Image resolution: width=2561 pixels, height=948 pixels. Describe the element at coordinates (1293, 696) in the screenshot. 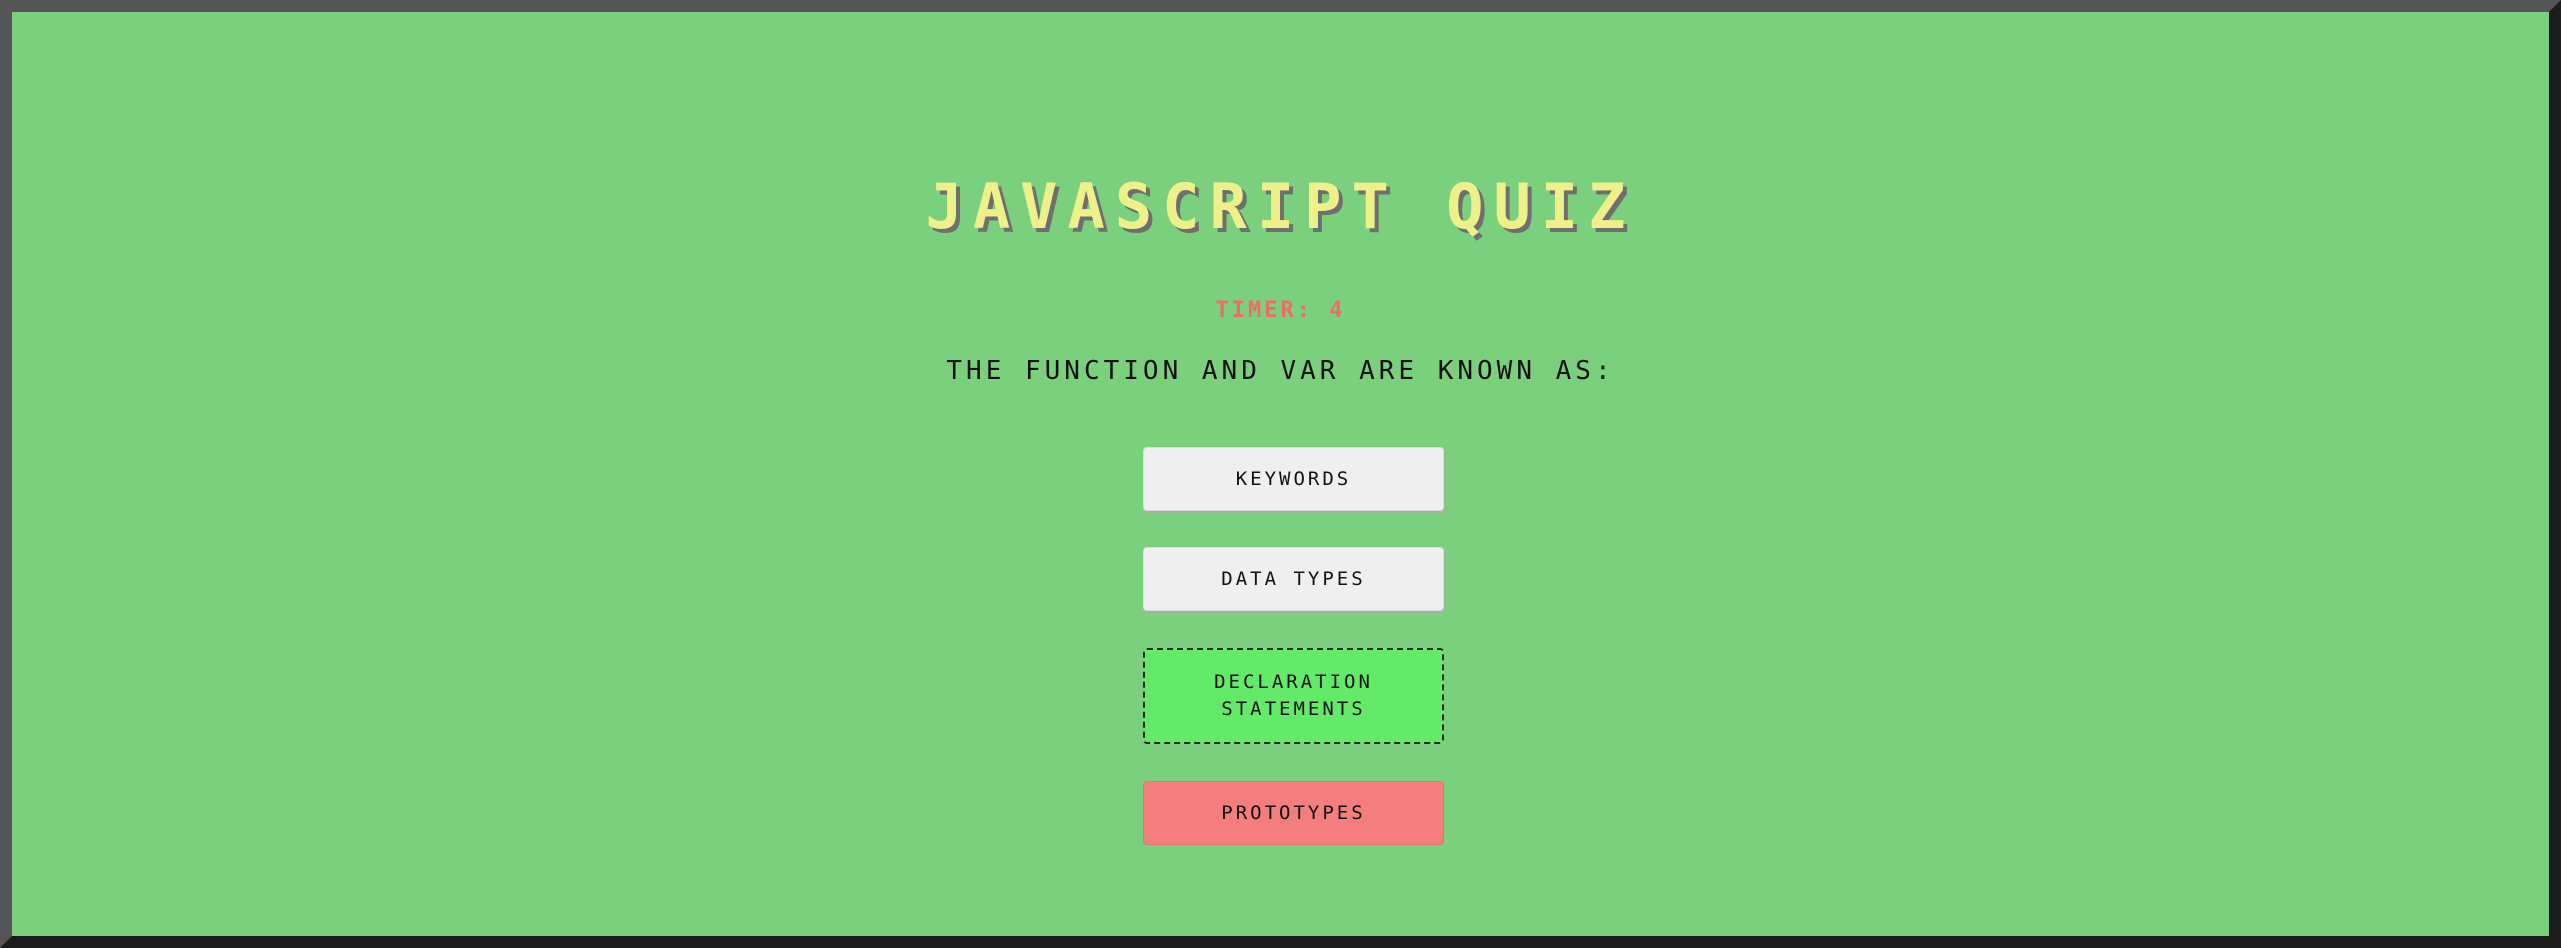

I see `answer-button-declaration-statements: DECLARATION STATEMENTS` at that location.